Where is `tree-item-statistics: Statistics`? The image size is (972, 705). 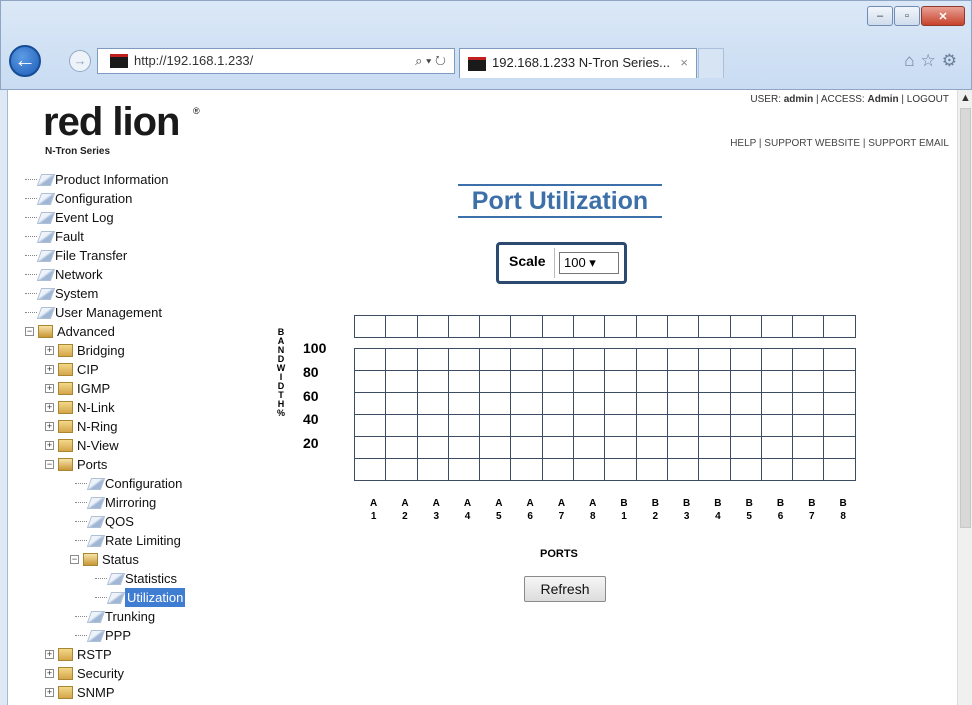
tree-item-statistics: Statistics is located at coordinates (136, 578).